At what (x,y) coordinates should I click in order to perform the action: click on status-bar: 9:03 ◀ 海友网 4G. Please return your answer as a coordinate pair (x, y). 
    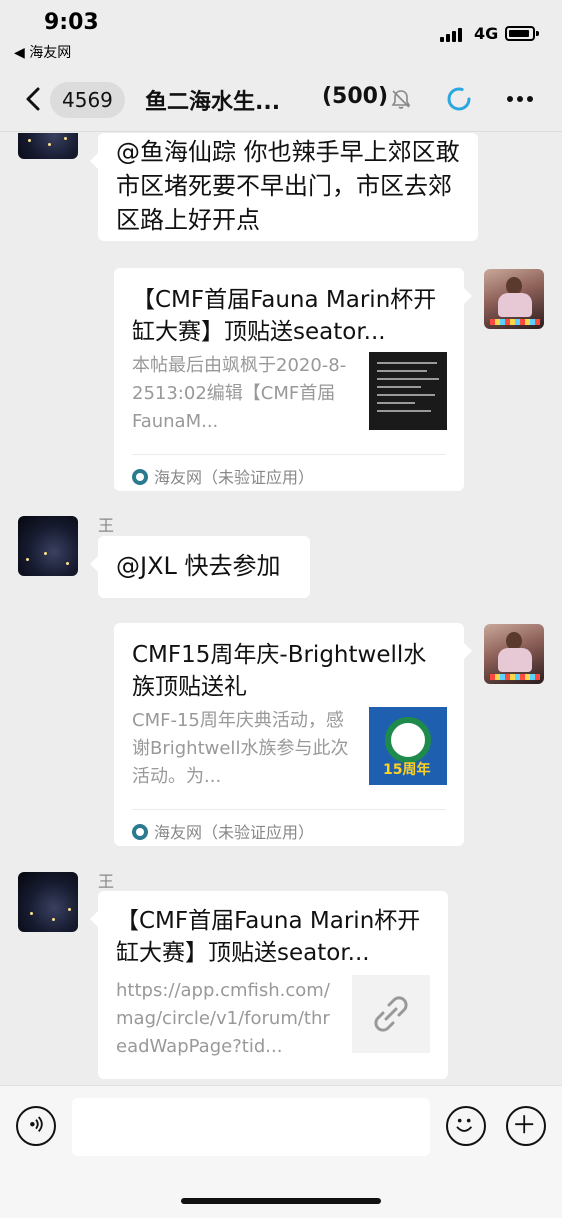
    Looking at the image, I should click on (281, 35).